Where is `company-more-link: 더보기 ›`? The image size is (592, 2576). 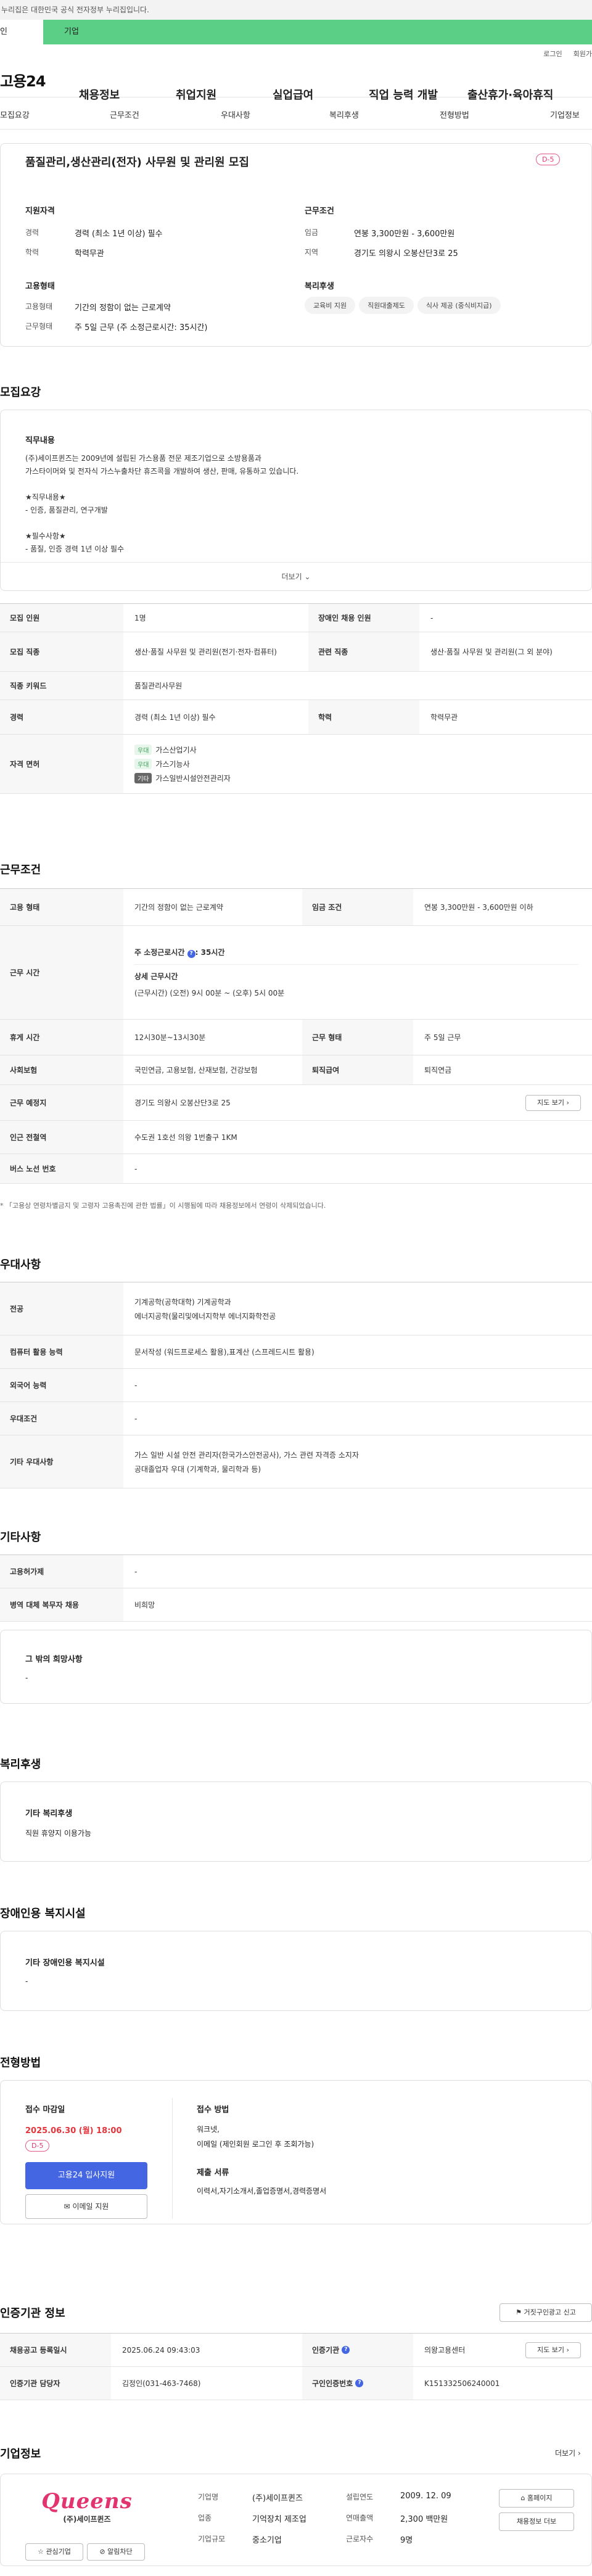 company-more-link: 더보기 › is located at coordinates (568, 2453).